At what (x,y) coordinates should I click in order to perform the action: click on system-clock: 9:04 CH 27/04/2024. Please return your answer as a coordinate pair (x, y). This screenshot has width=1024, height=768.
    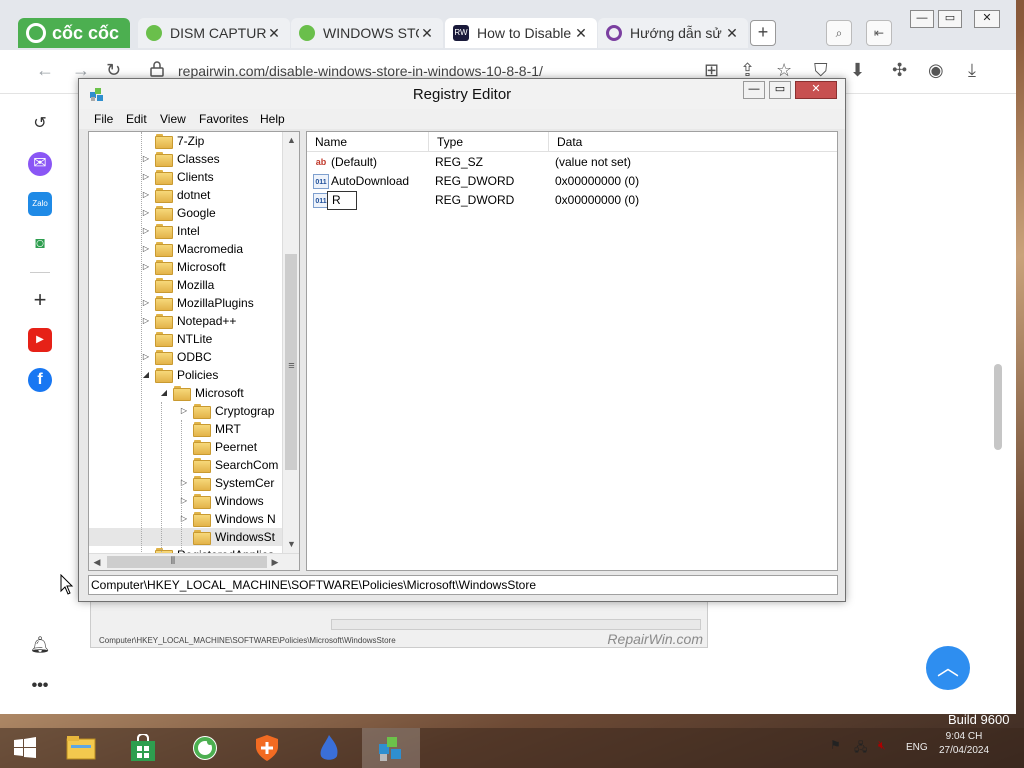
    Looking at the image, I should click on (964, 744).